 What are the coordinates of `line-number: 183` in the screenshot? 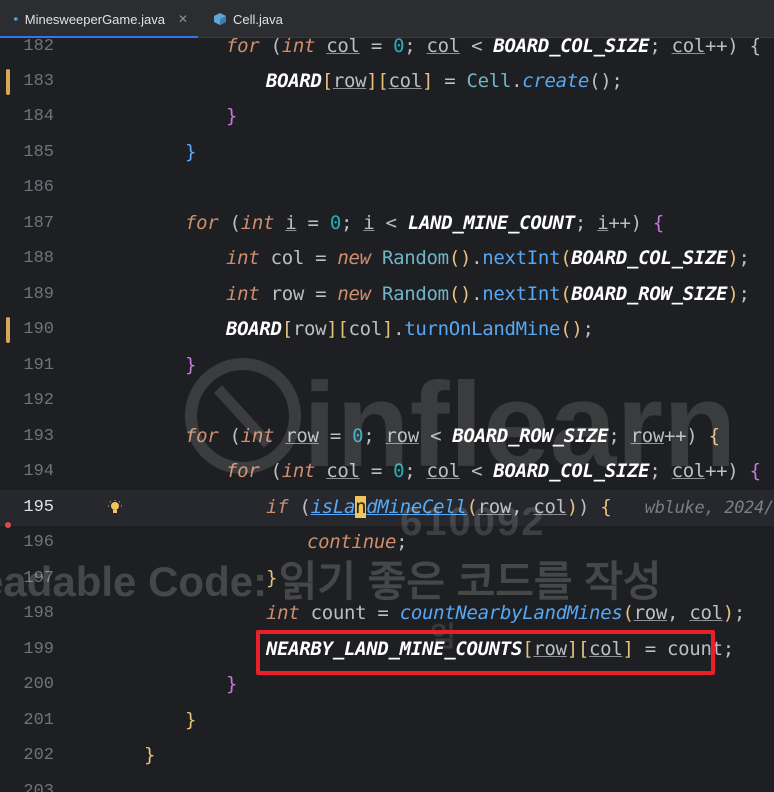 It's located at (38, 81).